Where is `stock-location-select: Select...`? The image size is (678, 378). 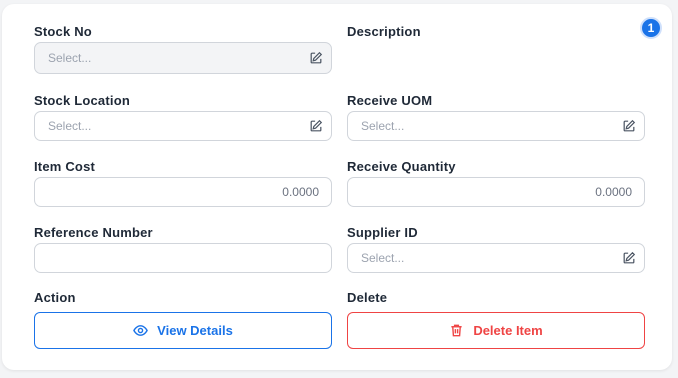
stock-location-select: Select... is located at coordinates (183, 126).